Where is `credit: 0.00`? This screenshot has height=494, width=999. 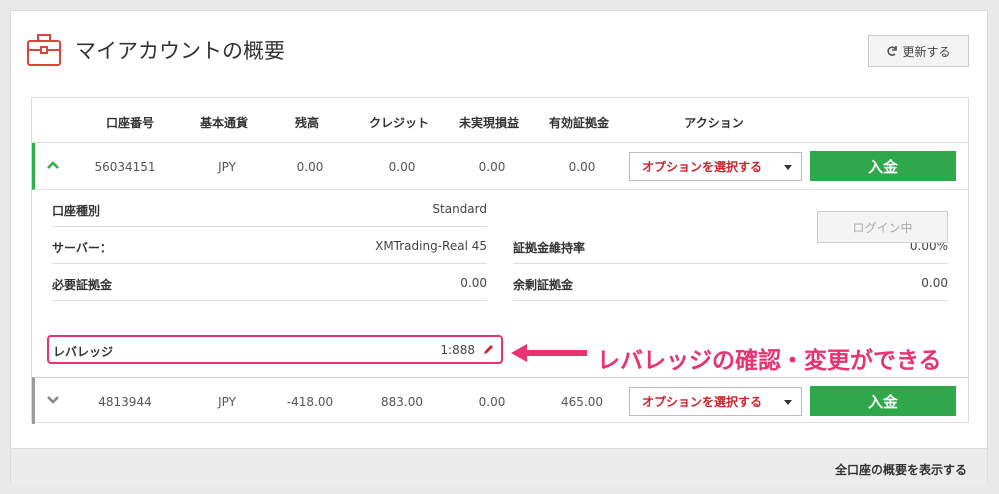
credit: 0.00 is located at coordinates (402, 167).